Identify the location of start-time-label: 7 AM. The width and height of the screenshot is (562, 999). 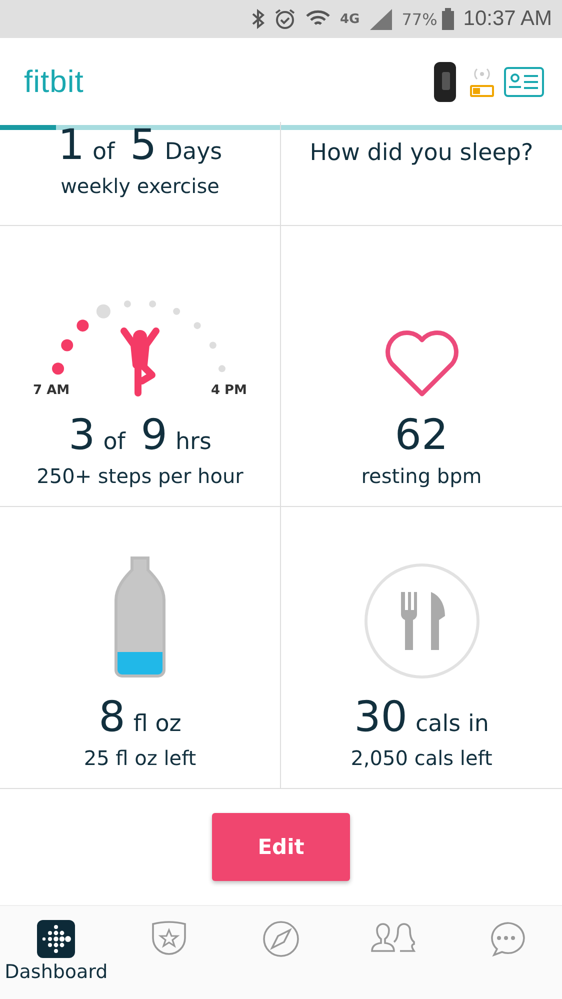
(51, 390).